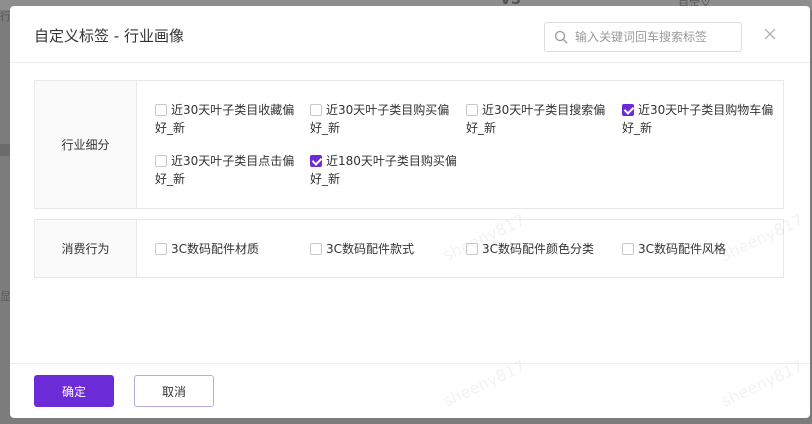 Image resolution: width=812 pixels, height=424 pixels. Describe the element at coordinates (86, 248) in the screenshot. I see `section-label: 消费行为` at that location.